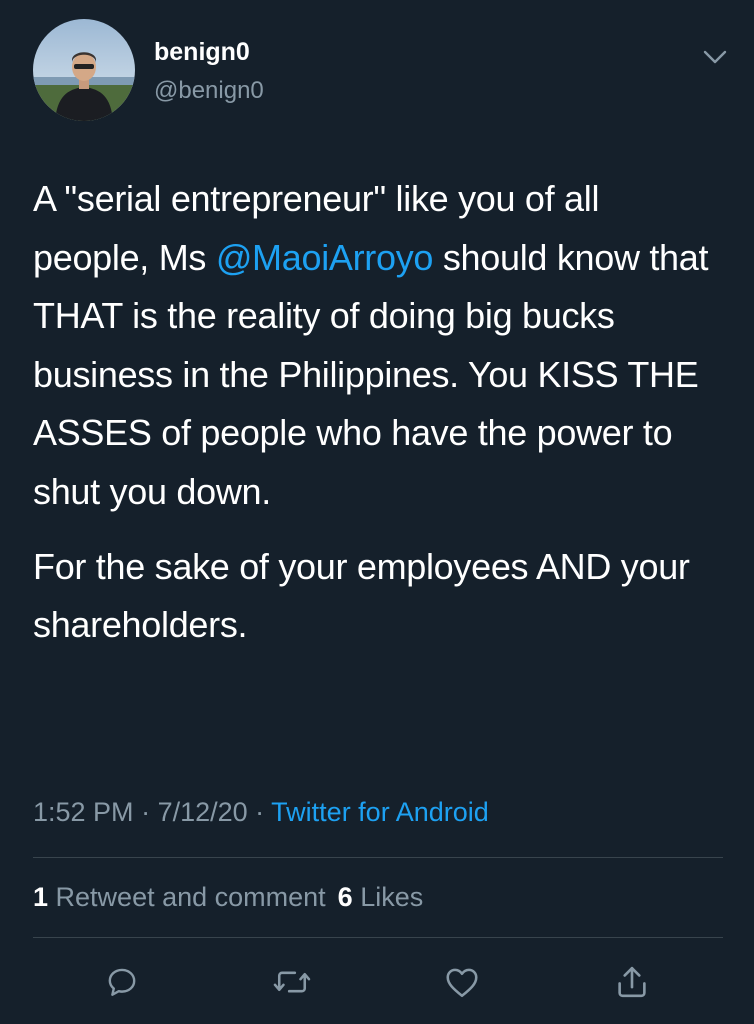 The height and width of the screenshot is (1024, 754). I want to click on mention-link: @MaoiArroyo, so click(325, 257).